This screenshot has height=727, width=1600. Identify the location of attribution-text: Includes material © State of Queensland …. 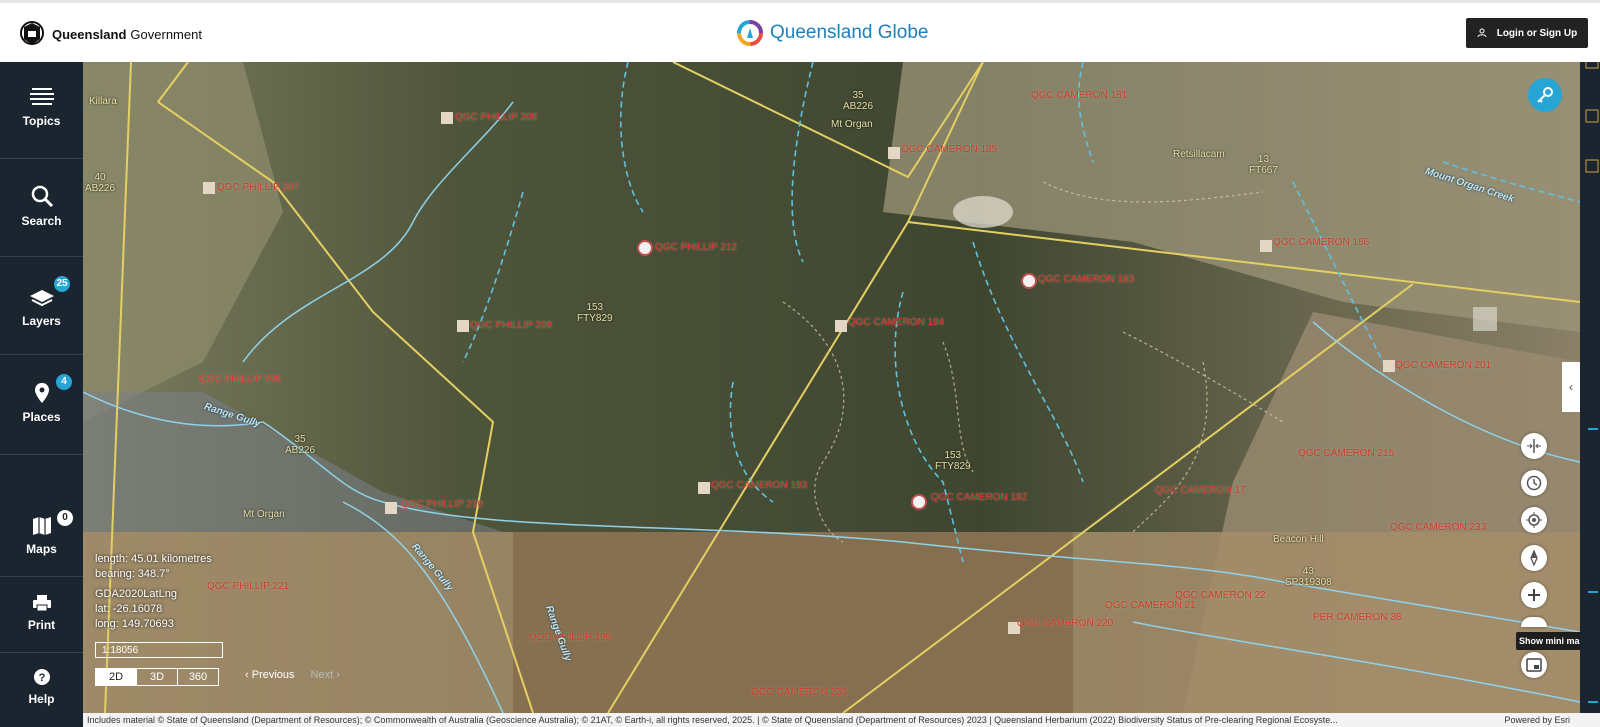
(712, 720).